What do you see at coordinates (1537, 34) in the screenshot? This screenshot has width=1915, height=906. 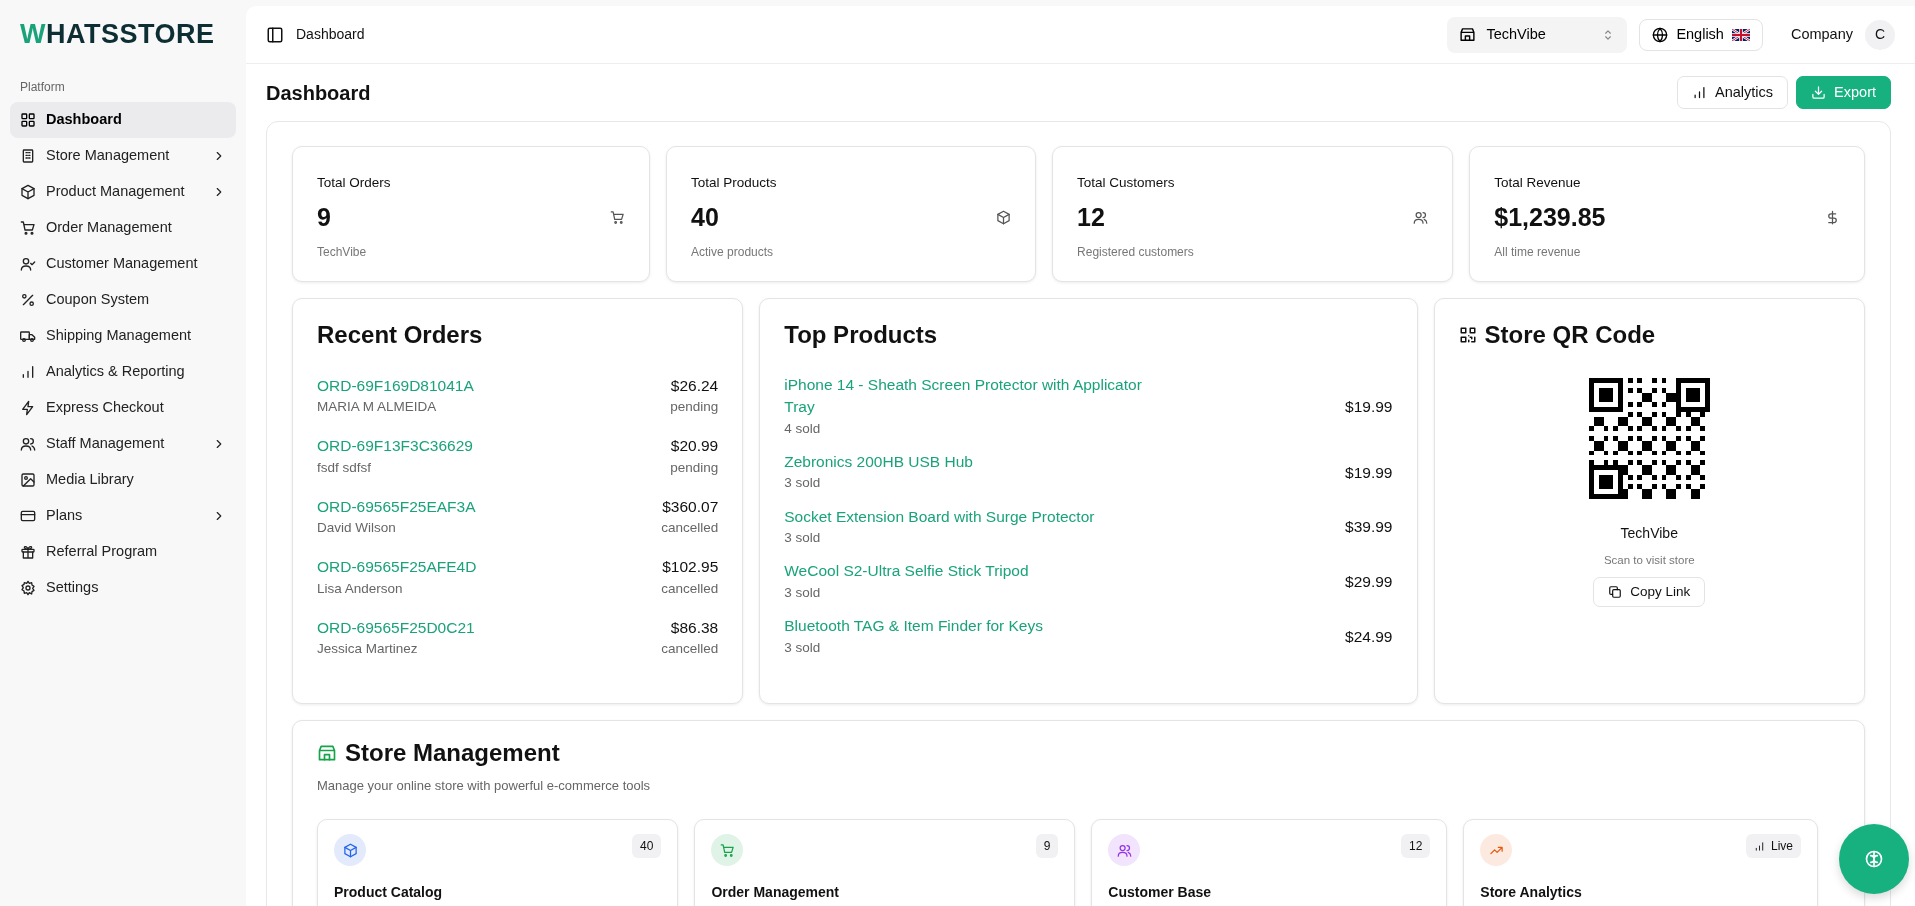 I see `store-selector: TechVibe` at bounding box center [1537, 34].